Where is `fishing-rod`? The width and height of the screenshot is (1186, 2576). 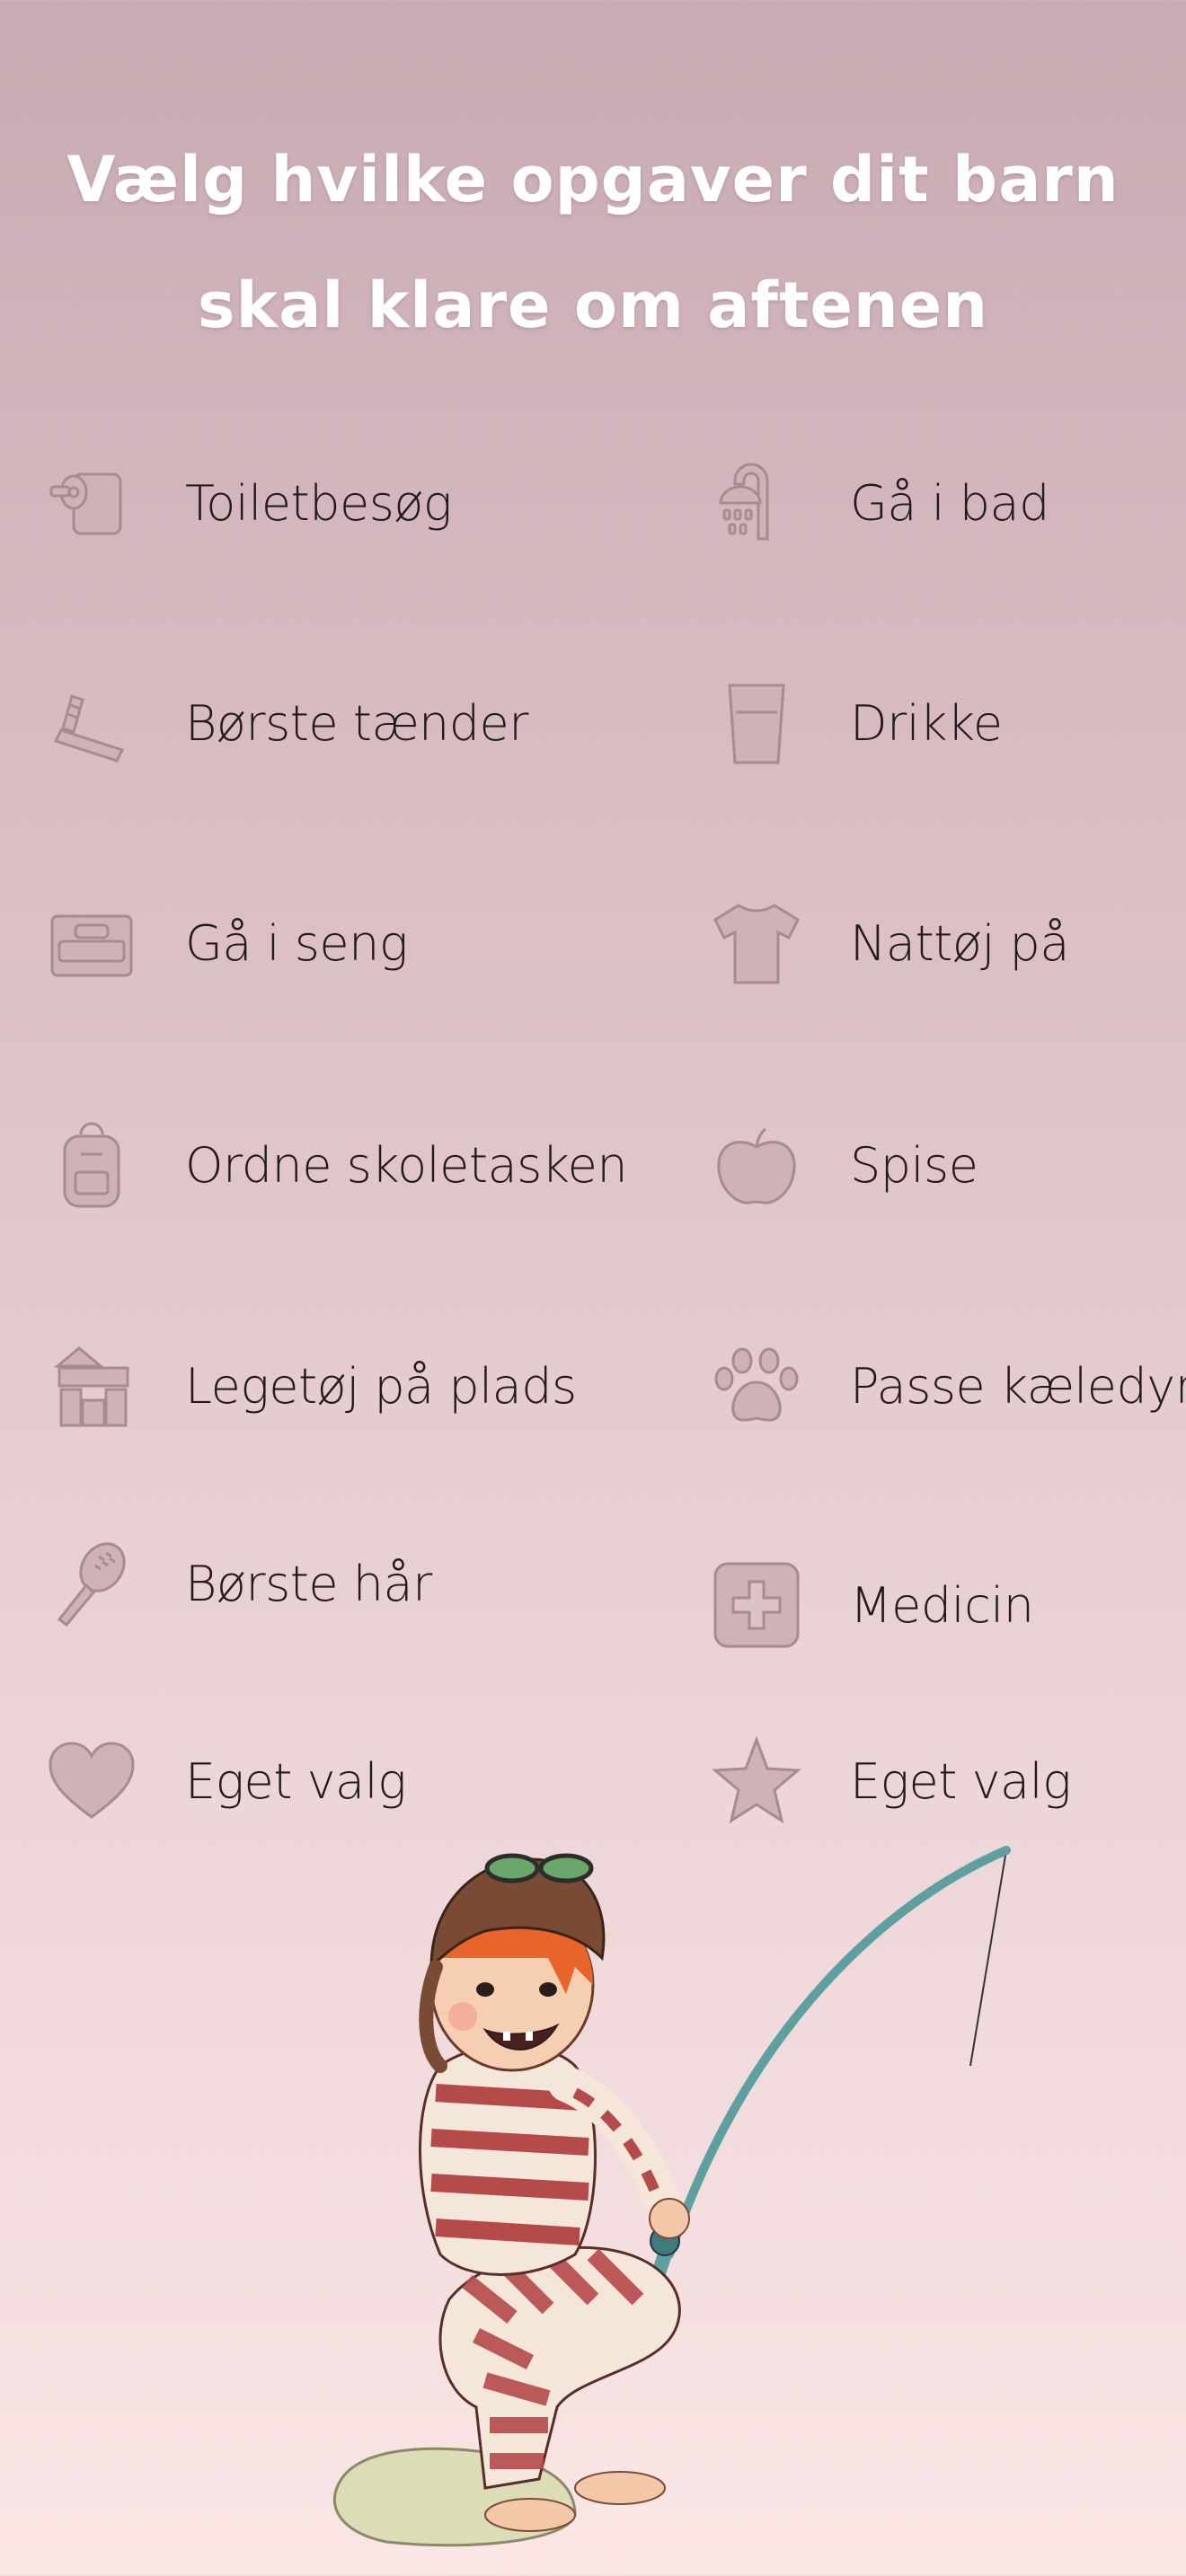
fishing-rod is located at coordinates (838, 2052).